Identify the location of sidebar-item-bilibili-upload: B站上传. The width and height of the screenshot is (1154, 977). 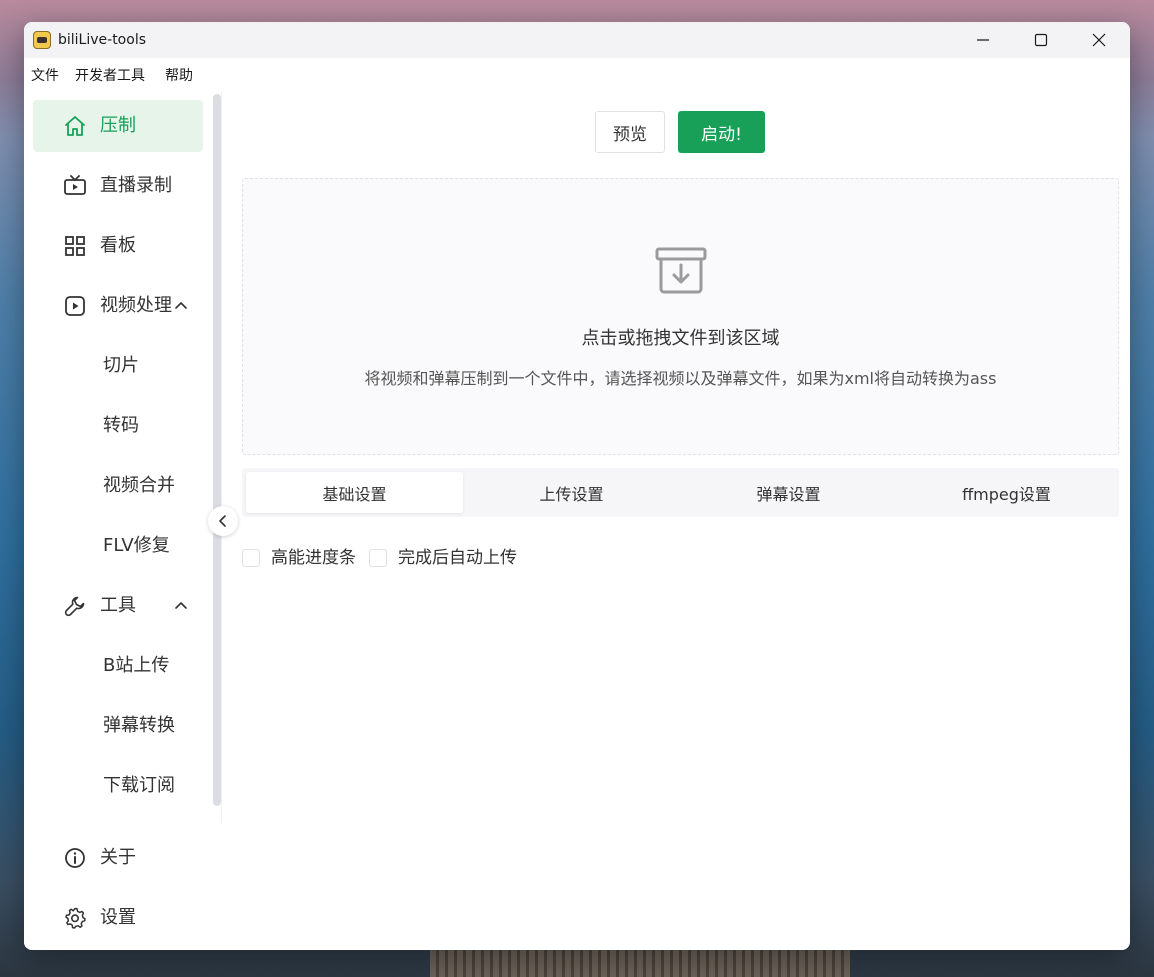
(118, 666).